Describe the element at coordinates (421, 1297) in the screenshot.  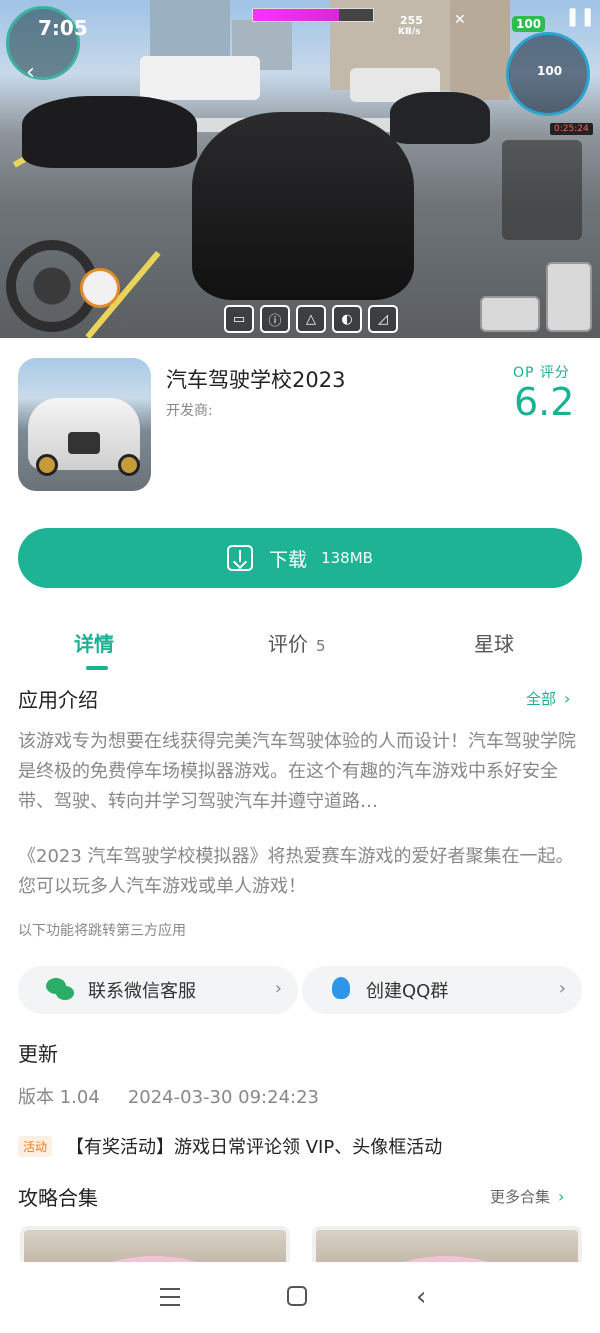
I see `back-icon: ‹` at that location.